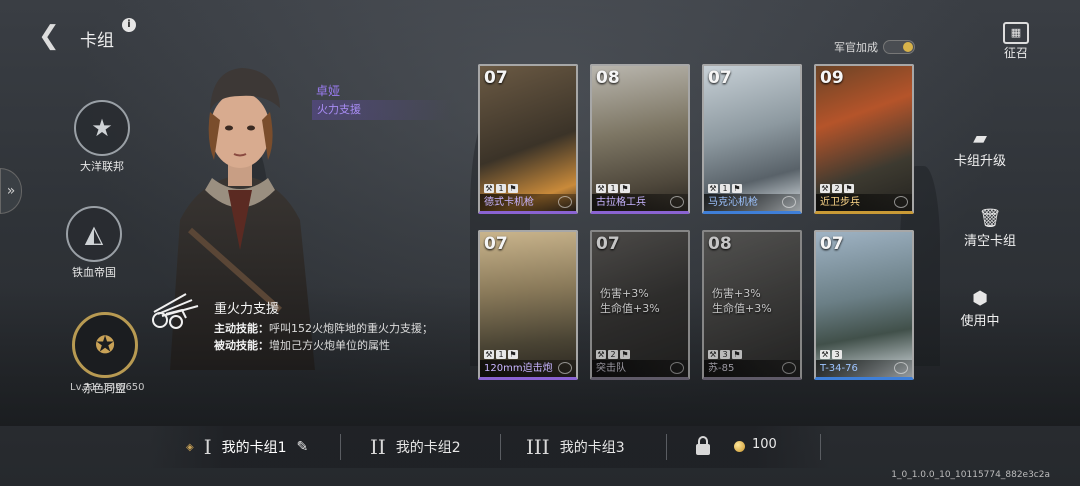  What do you see at coordinates (428, 448) in the screenshot?
I see `deck-label: 我的卡组2` at bounding box center [428, 448].